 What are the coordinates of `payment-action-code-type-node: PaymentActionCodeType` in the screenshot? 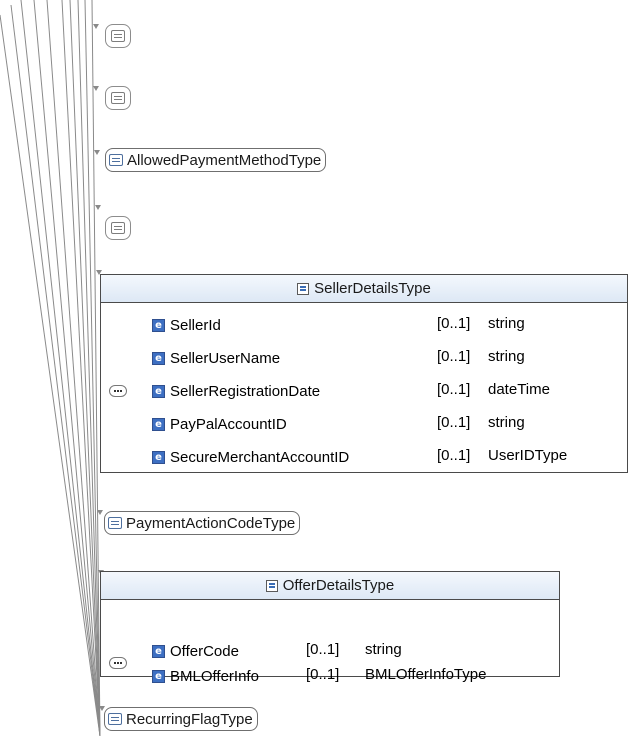 It's located at (202, 523).